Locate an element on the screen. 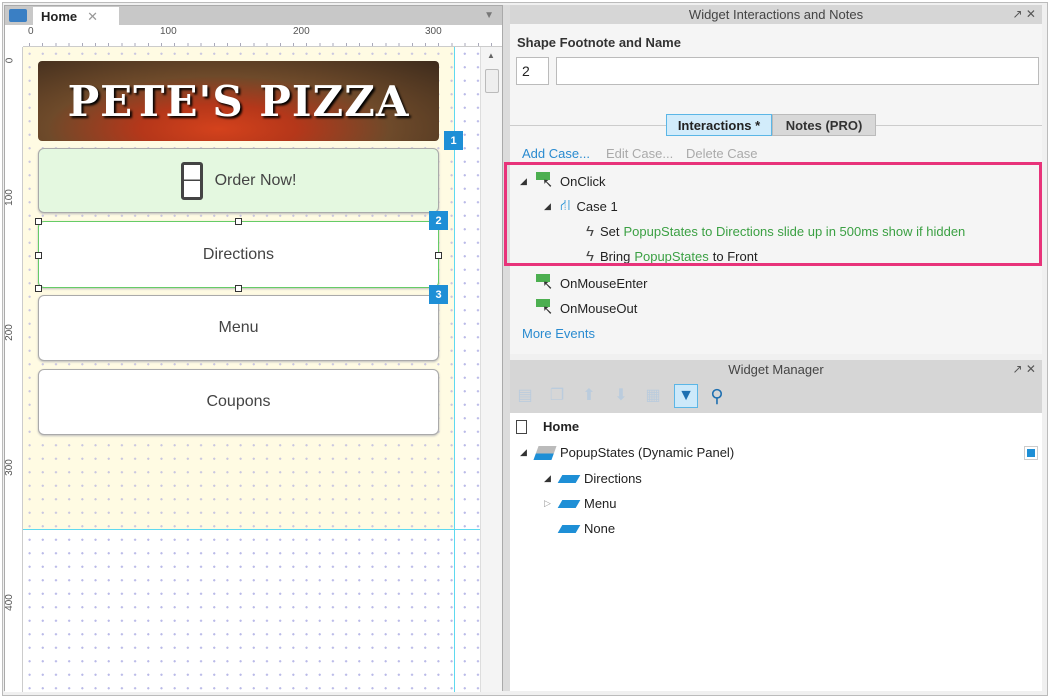  order-now-button: Order Now! is located at coordinates (238, 180).